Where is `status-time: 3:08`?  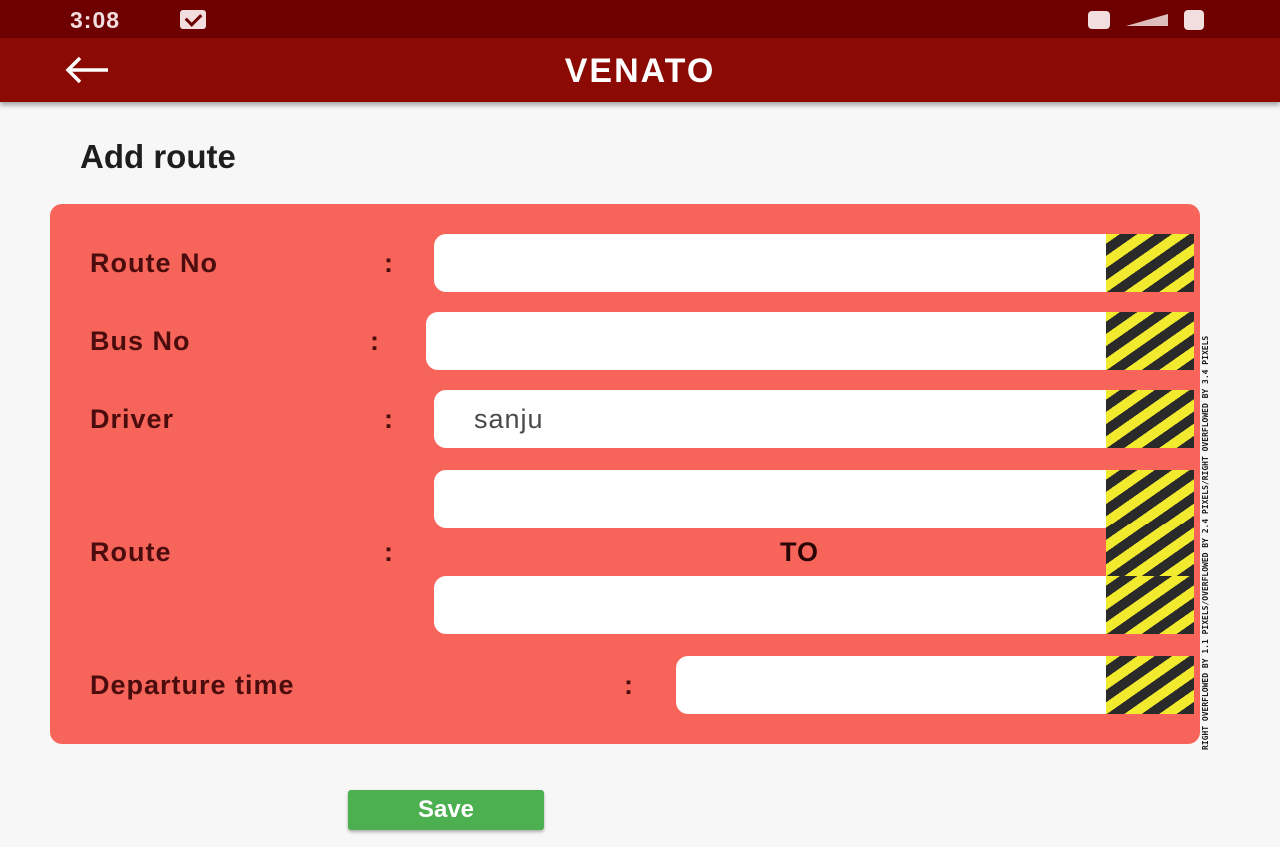
status-time: 3:08 is located at coordinates (95, 20).